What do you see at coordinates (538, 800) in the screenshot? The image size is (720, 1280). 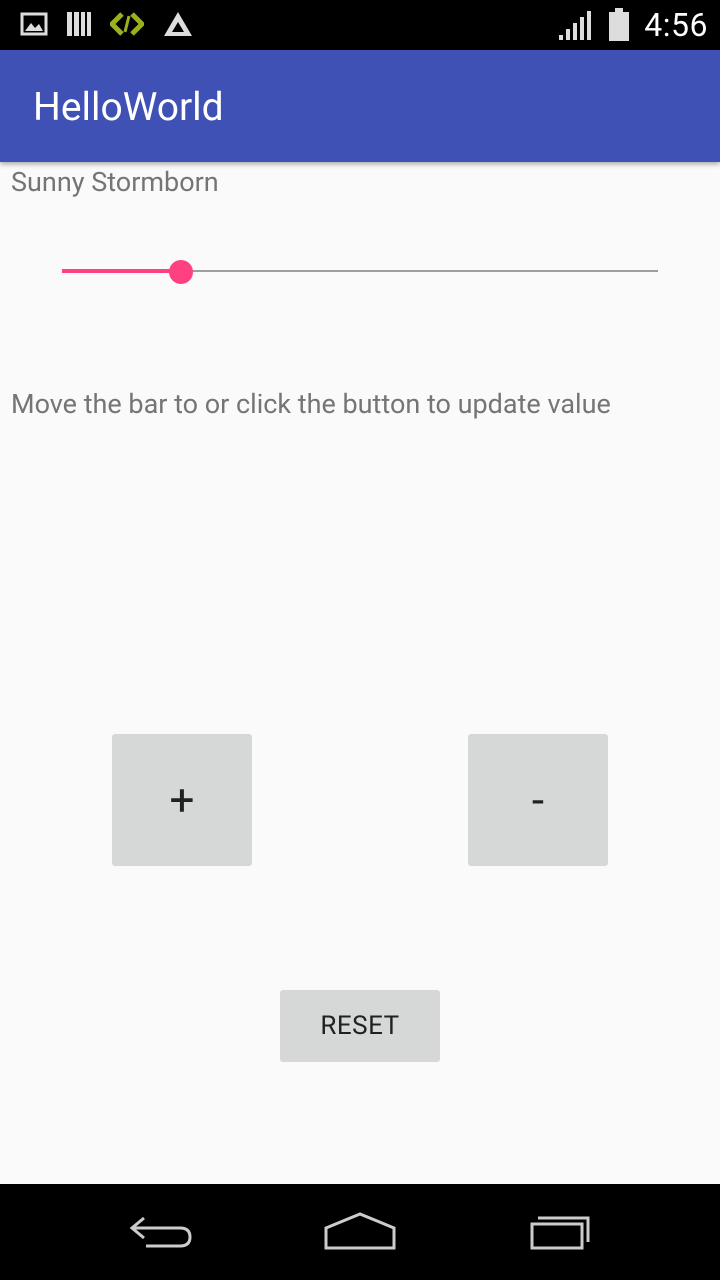 I see `decrement-button: -` at bounding box center [538, 800].